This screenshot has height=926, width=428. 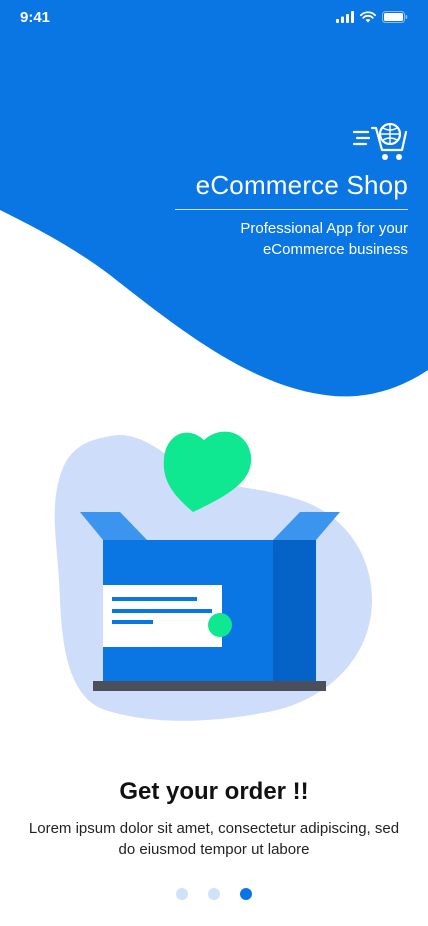 I want to click on page-indicator, so click(x=214, y=894).